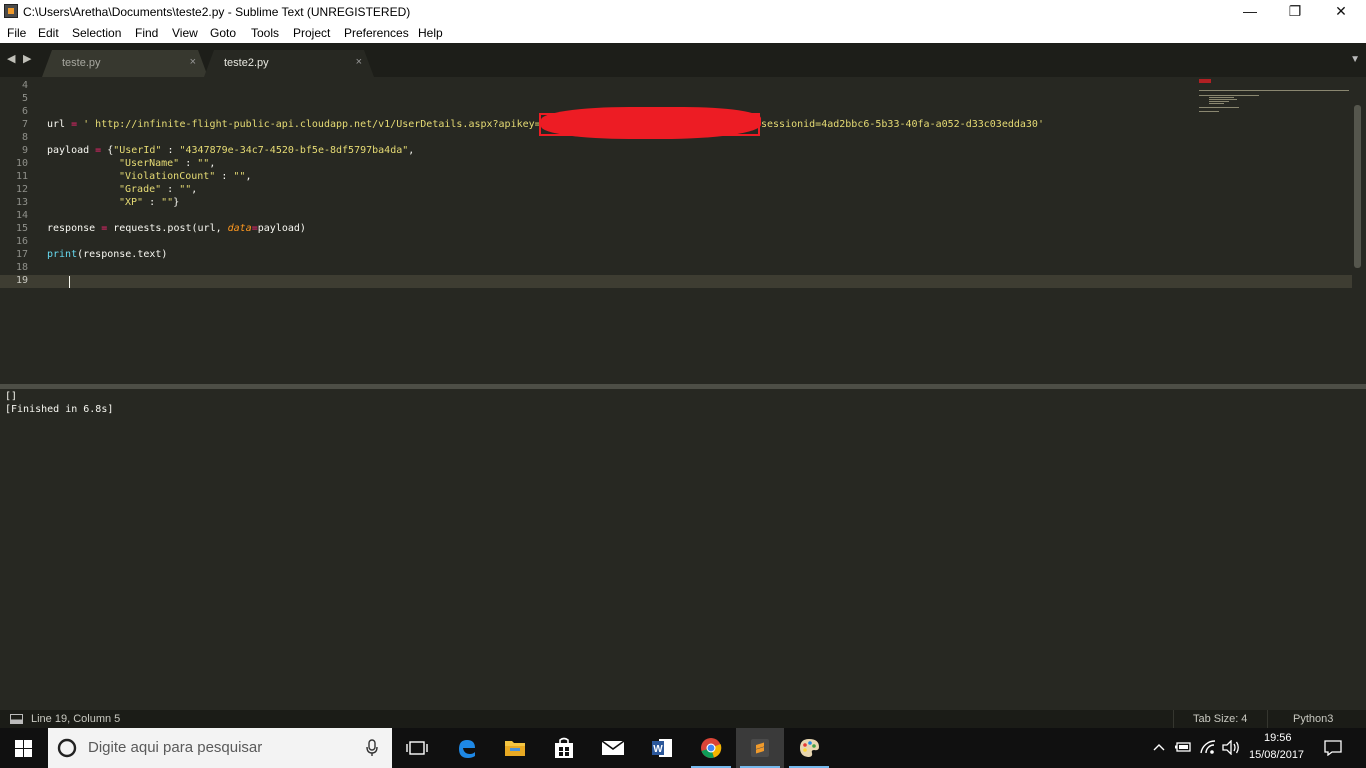  What do you see at coordinates (658, 749) in the screenshot?
I see `svg-text: W` at bounding box center [658, 749].